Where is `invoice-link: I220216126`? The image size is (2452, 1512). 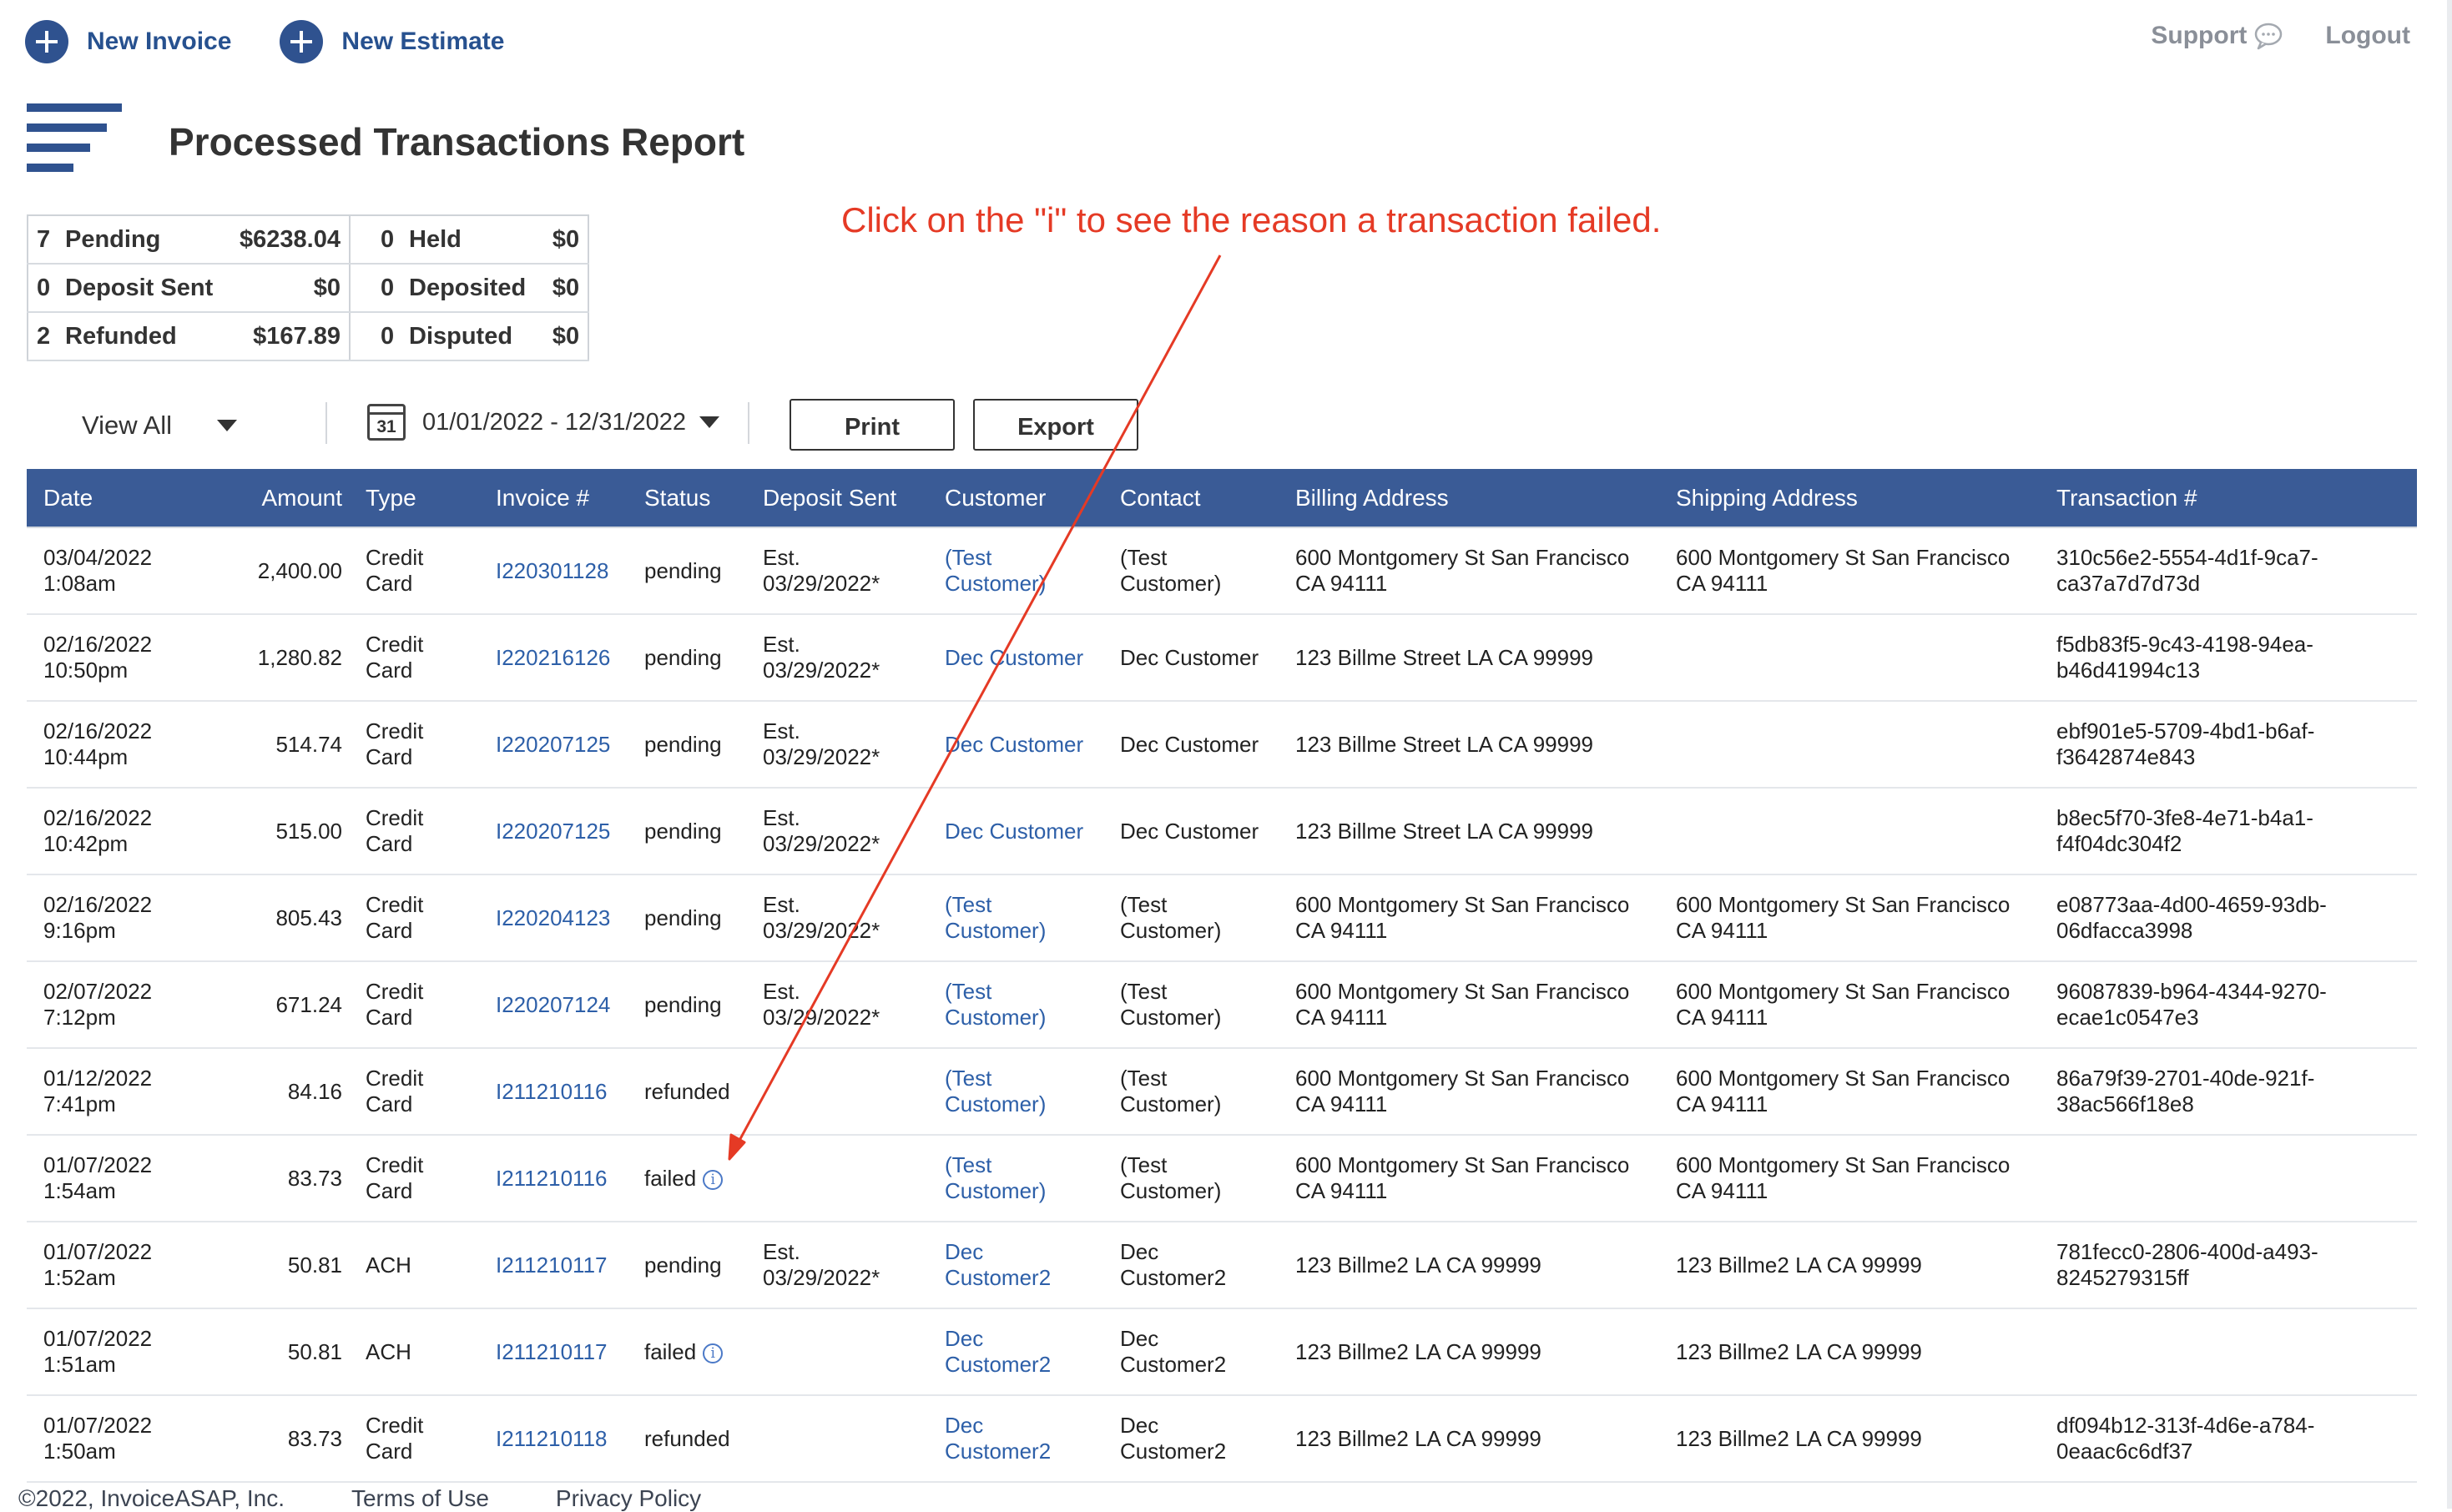
invoice-link: I220216126 is located at coordinates (554, 658).